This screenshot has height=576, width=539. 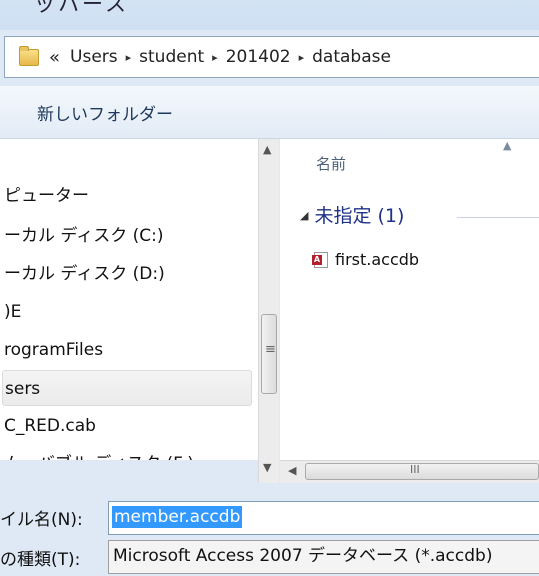 What do you see at coordinates (422, 471) in the screenshot?
I see `horizontal-scroll-thumb: III` at bounding box center [422, 471].